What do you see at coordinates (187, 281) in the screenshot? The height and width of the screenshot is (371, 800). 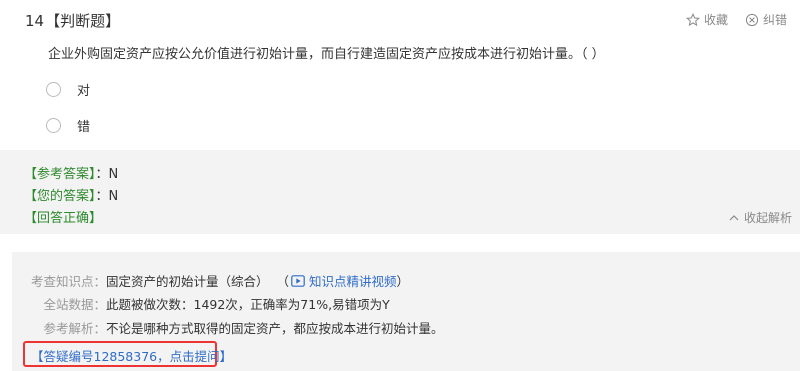 I see `knowledge-value: 固定资产的初始计量（综合）` at bounding box center [187, 281].